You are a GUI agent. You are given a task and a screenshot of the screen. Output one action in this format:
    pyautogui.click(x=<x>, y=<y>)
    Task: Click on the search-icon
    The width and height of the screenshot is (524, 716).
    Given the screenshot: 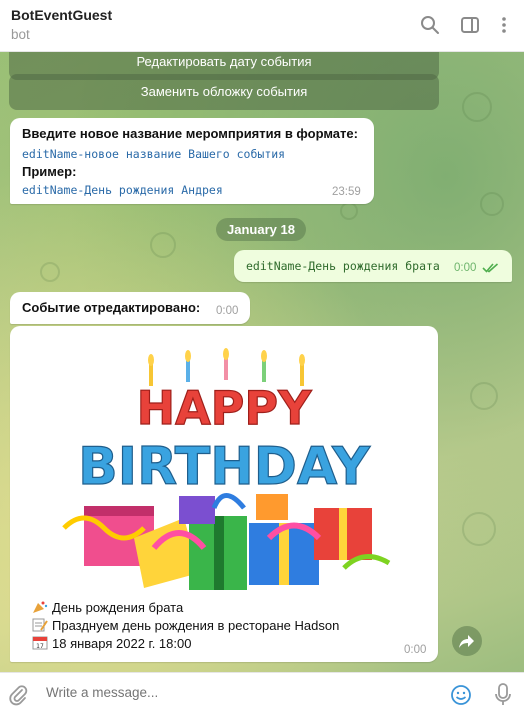 What is the action you would take?
    pyautogui.click(x=430, y=25)
    